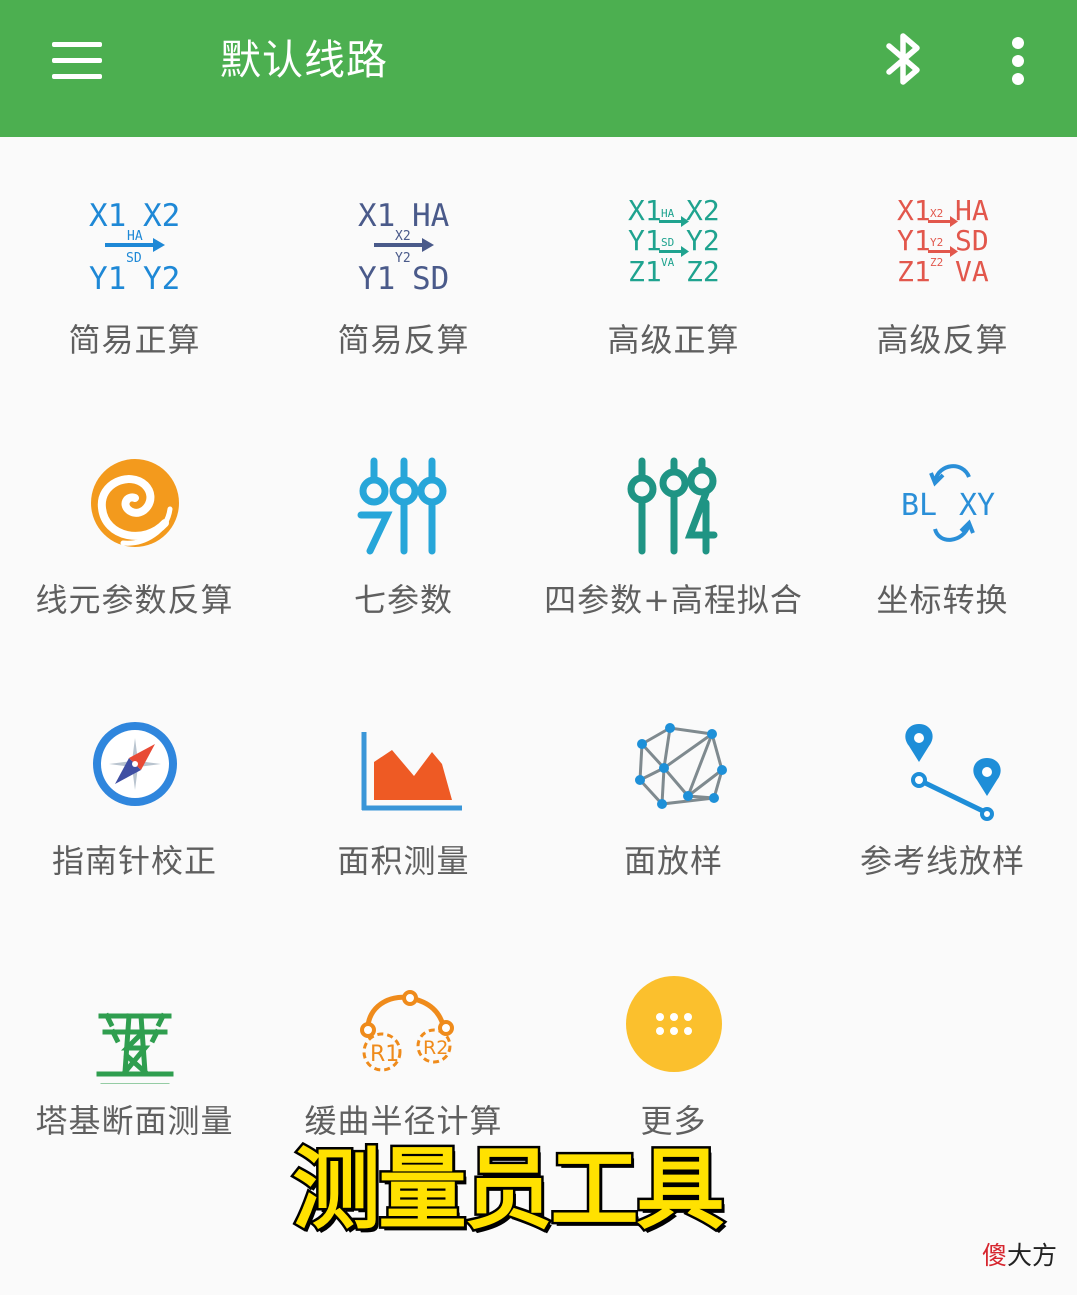  What do you see at coordinates (674, 1024) in the screenshot?
I see `more-apps-icon` at bounding box center [674, 1024].